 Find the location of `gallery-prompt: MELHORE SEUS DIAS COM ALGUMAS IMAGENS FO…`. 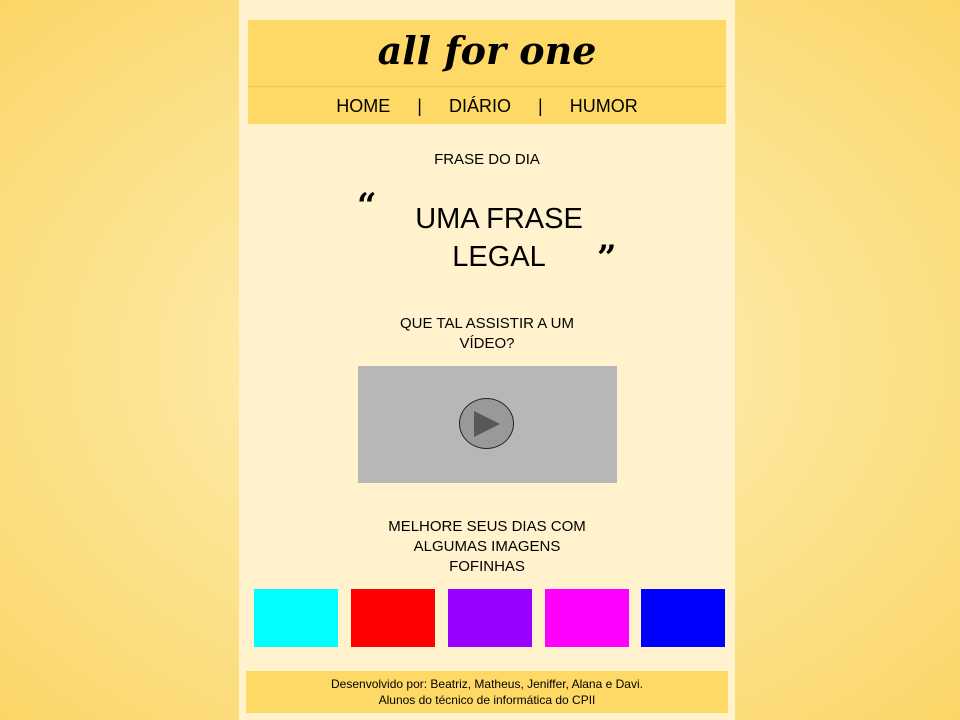

gallery-prompt: MELHORE SEUS DIAS COM ALGUMAS IMAGENS FO… is located at coordinates (487, 547).